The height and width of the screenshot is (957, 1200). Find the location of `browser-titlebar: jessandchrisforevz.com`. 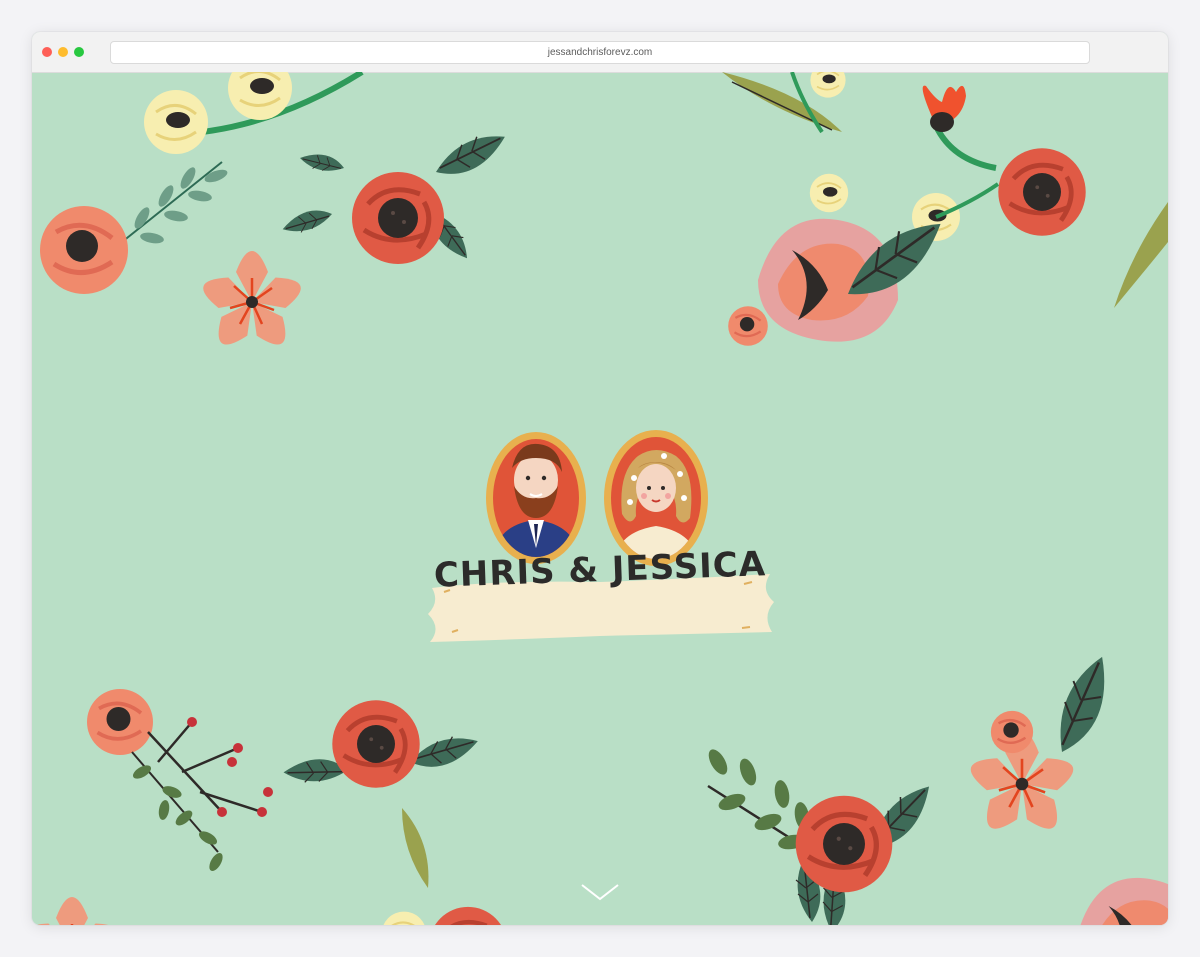

browser-titlebar: jessandchrisforevz.com is located at coordinates (600, 52).